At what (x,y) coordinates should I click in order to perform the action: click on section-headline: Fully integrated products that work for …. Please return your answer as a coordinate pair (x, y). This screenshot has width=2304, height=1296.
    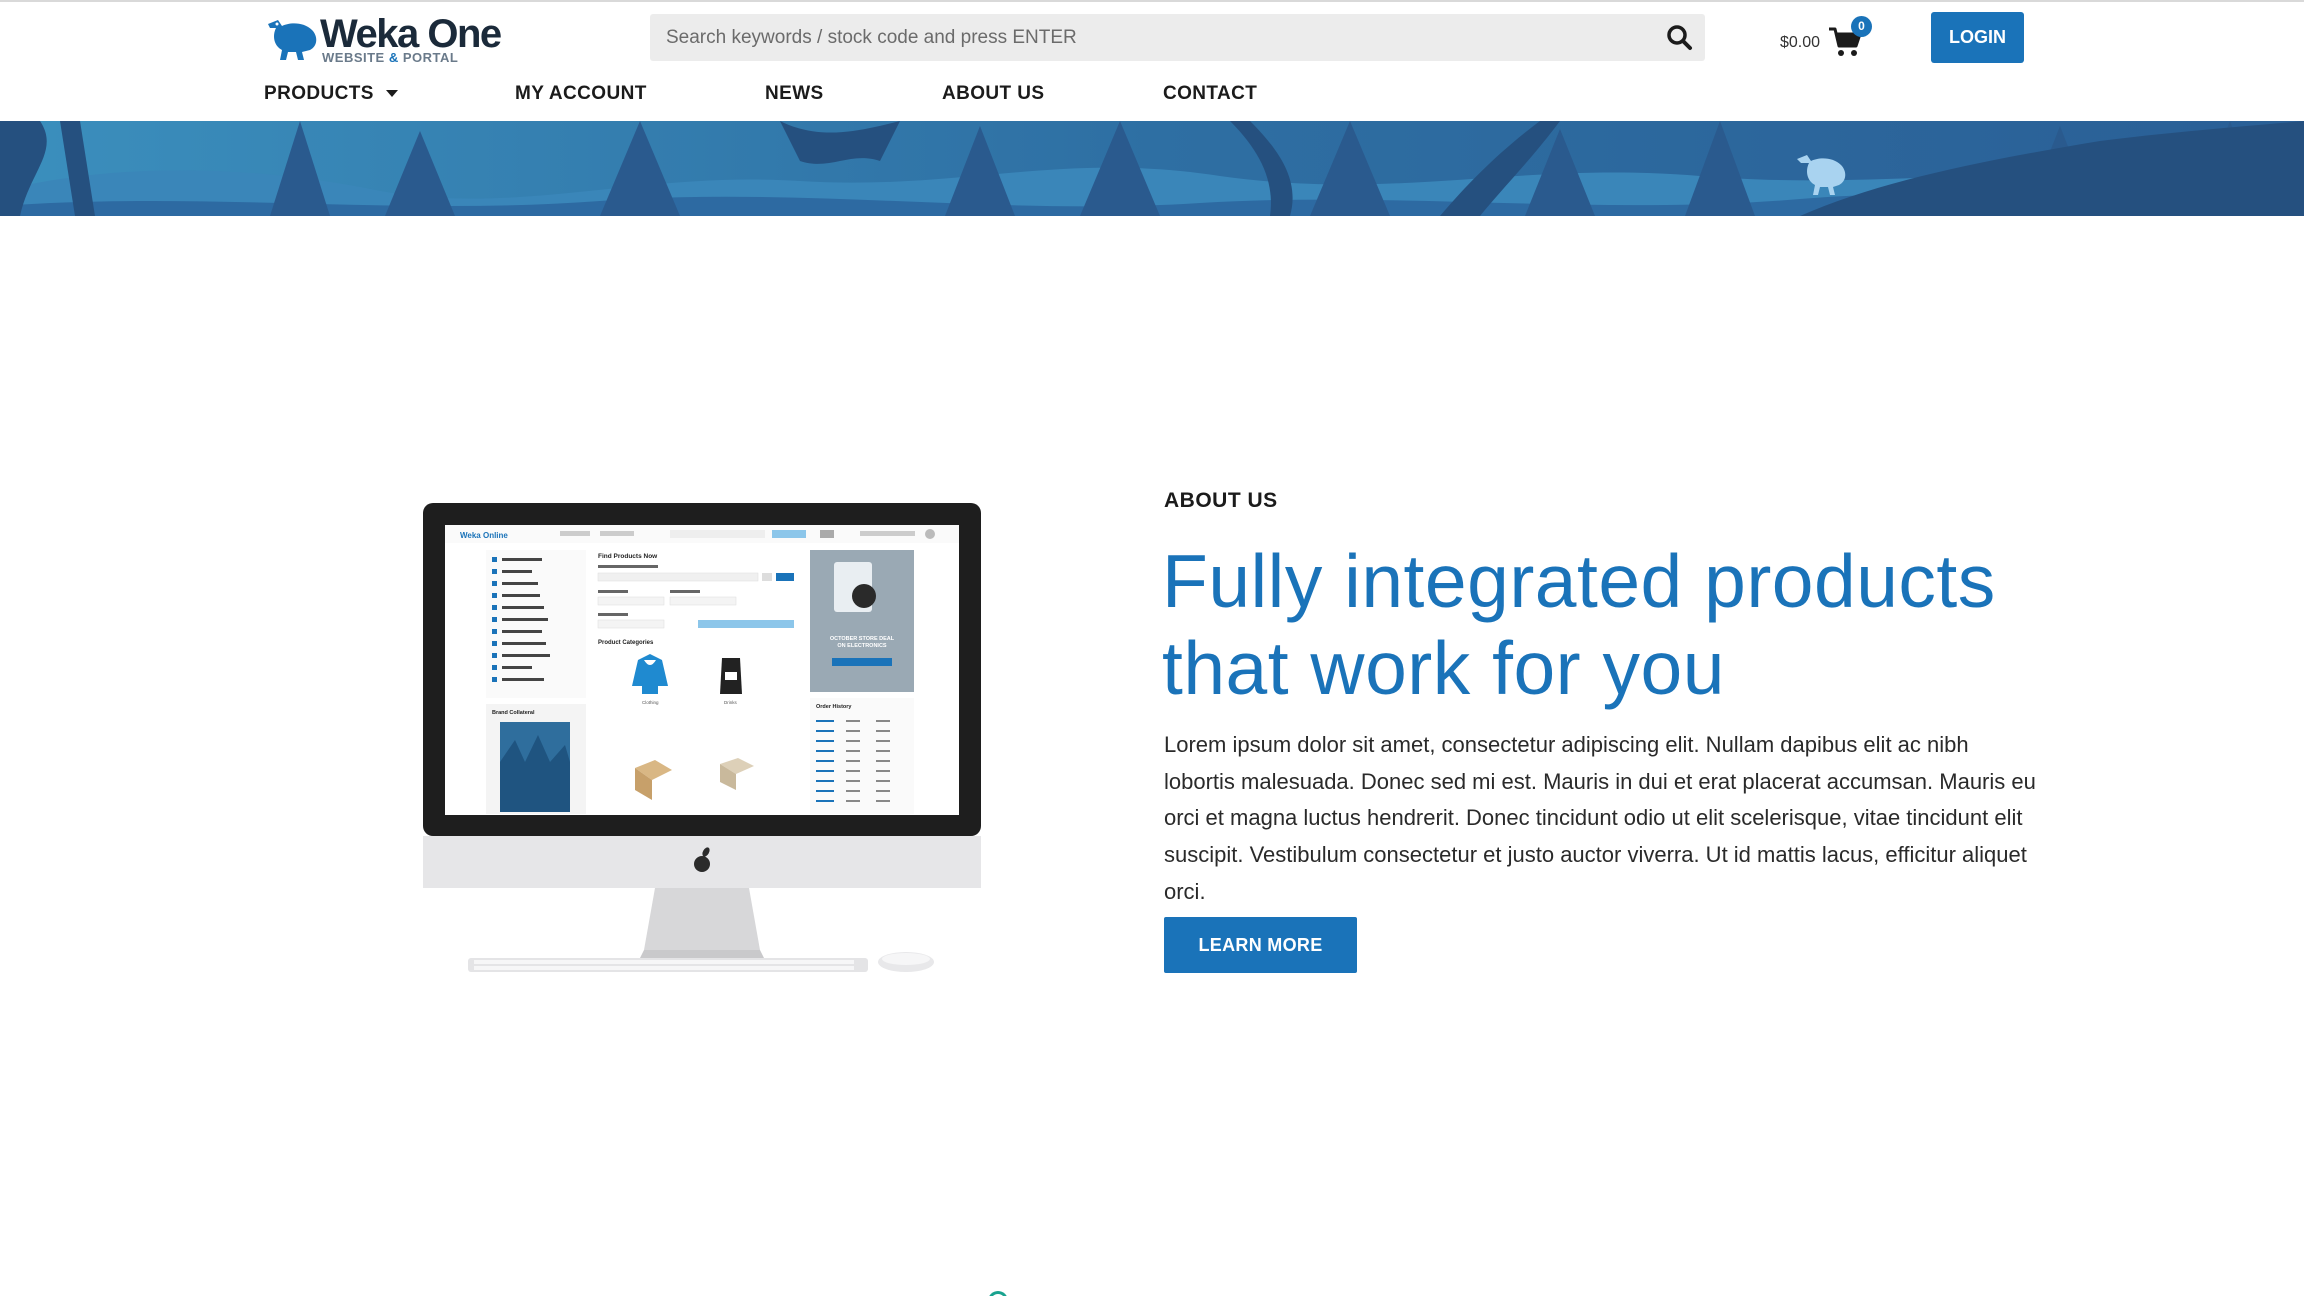
    Looking at the image, I should click on (1612, 625).